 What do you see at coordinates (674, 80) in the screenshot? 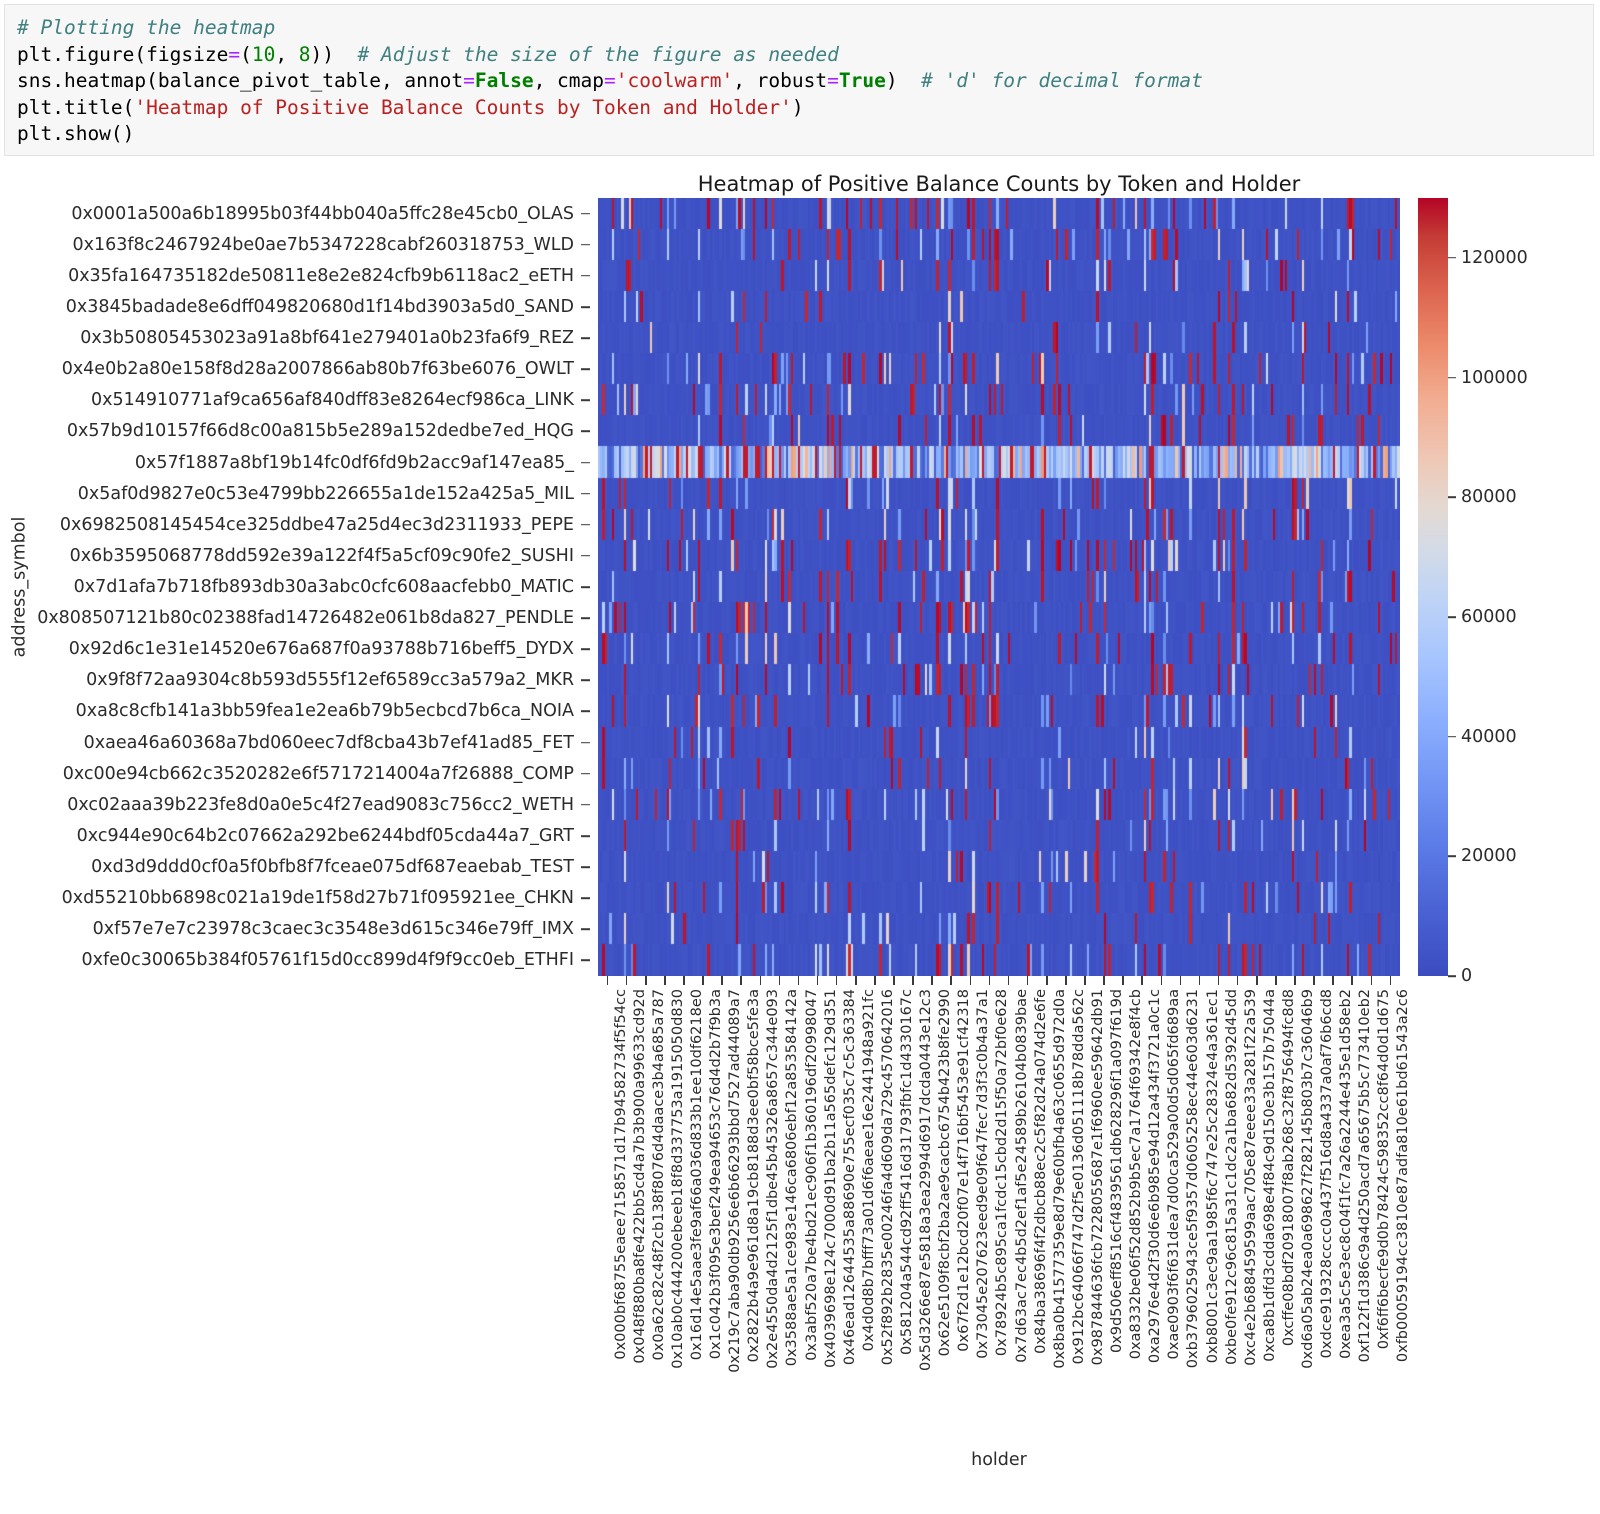
I see `code-token: 'coolwarm'` at bounding box center [674, 80].